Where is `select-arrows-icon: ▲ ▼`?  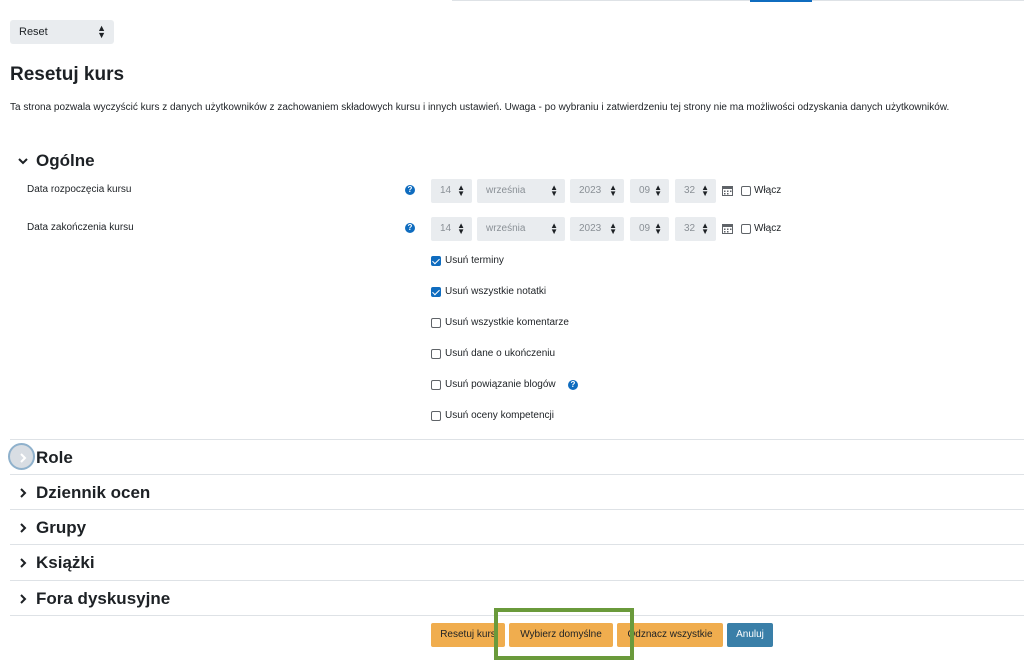 select-arrows-icon: ▲ ▼ is located at coordinates (101, 31).